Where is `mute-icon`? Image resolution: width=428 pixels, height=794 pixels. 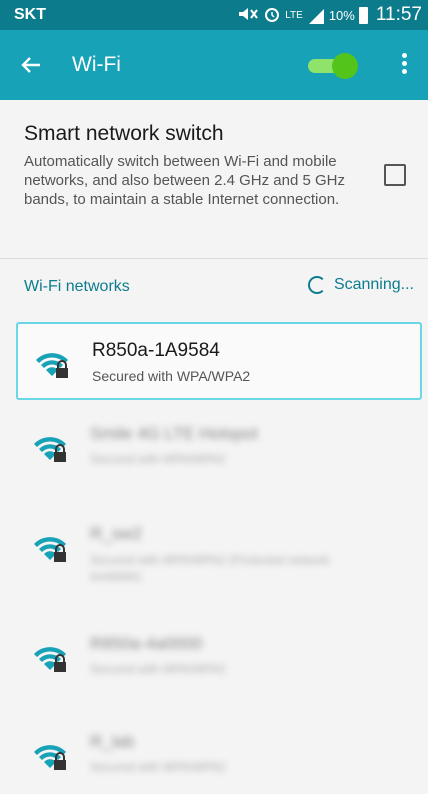
mute-icon is located at coordinates (248, 15).